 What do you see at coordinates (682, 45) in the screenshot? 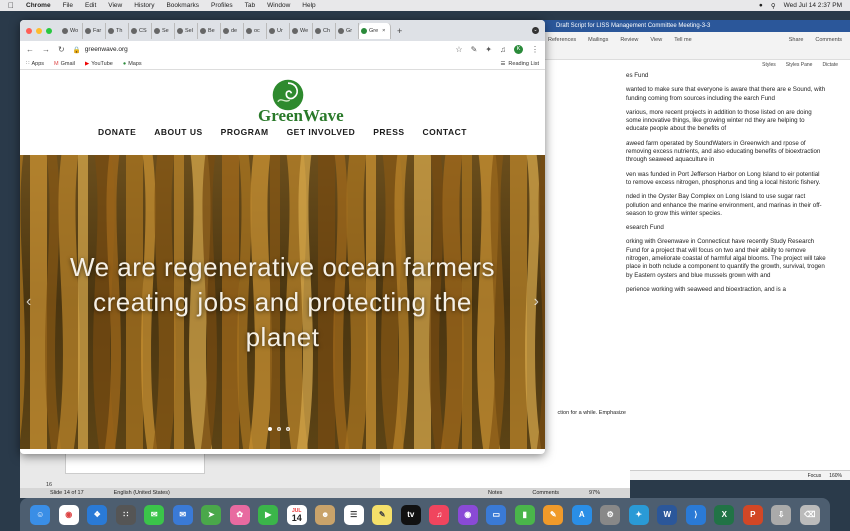
I see `word-tell-me: Tell me` at bounding box center [682, 45].